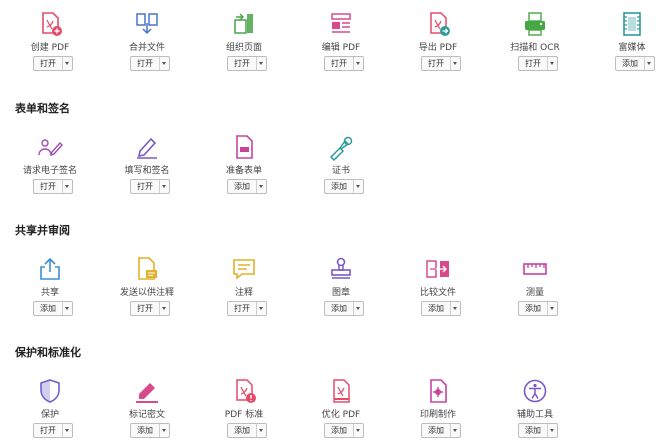 The height and width of the screenshot is (447, 660). What do you see at coordinates (341, 167) in the screenshot?
I see `tool-certificates: 证书 添加` at bounding box center [341, 167].